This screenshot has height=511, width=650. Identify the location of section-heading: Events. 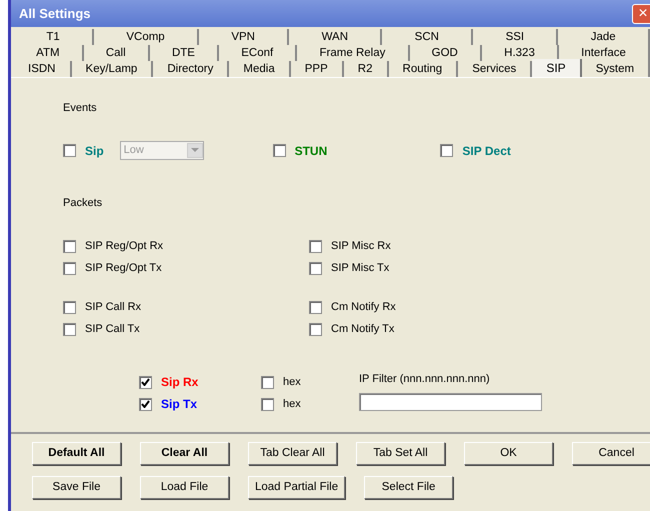
(80, 108).